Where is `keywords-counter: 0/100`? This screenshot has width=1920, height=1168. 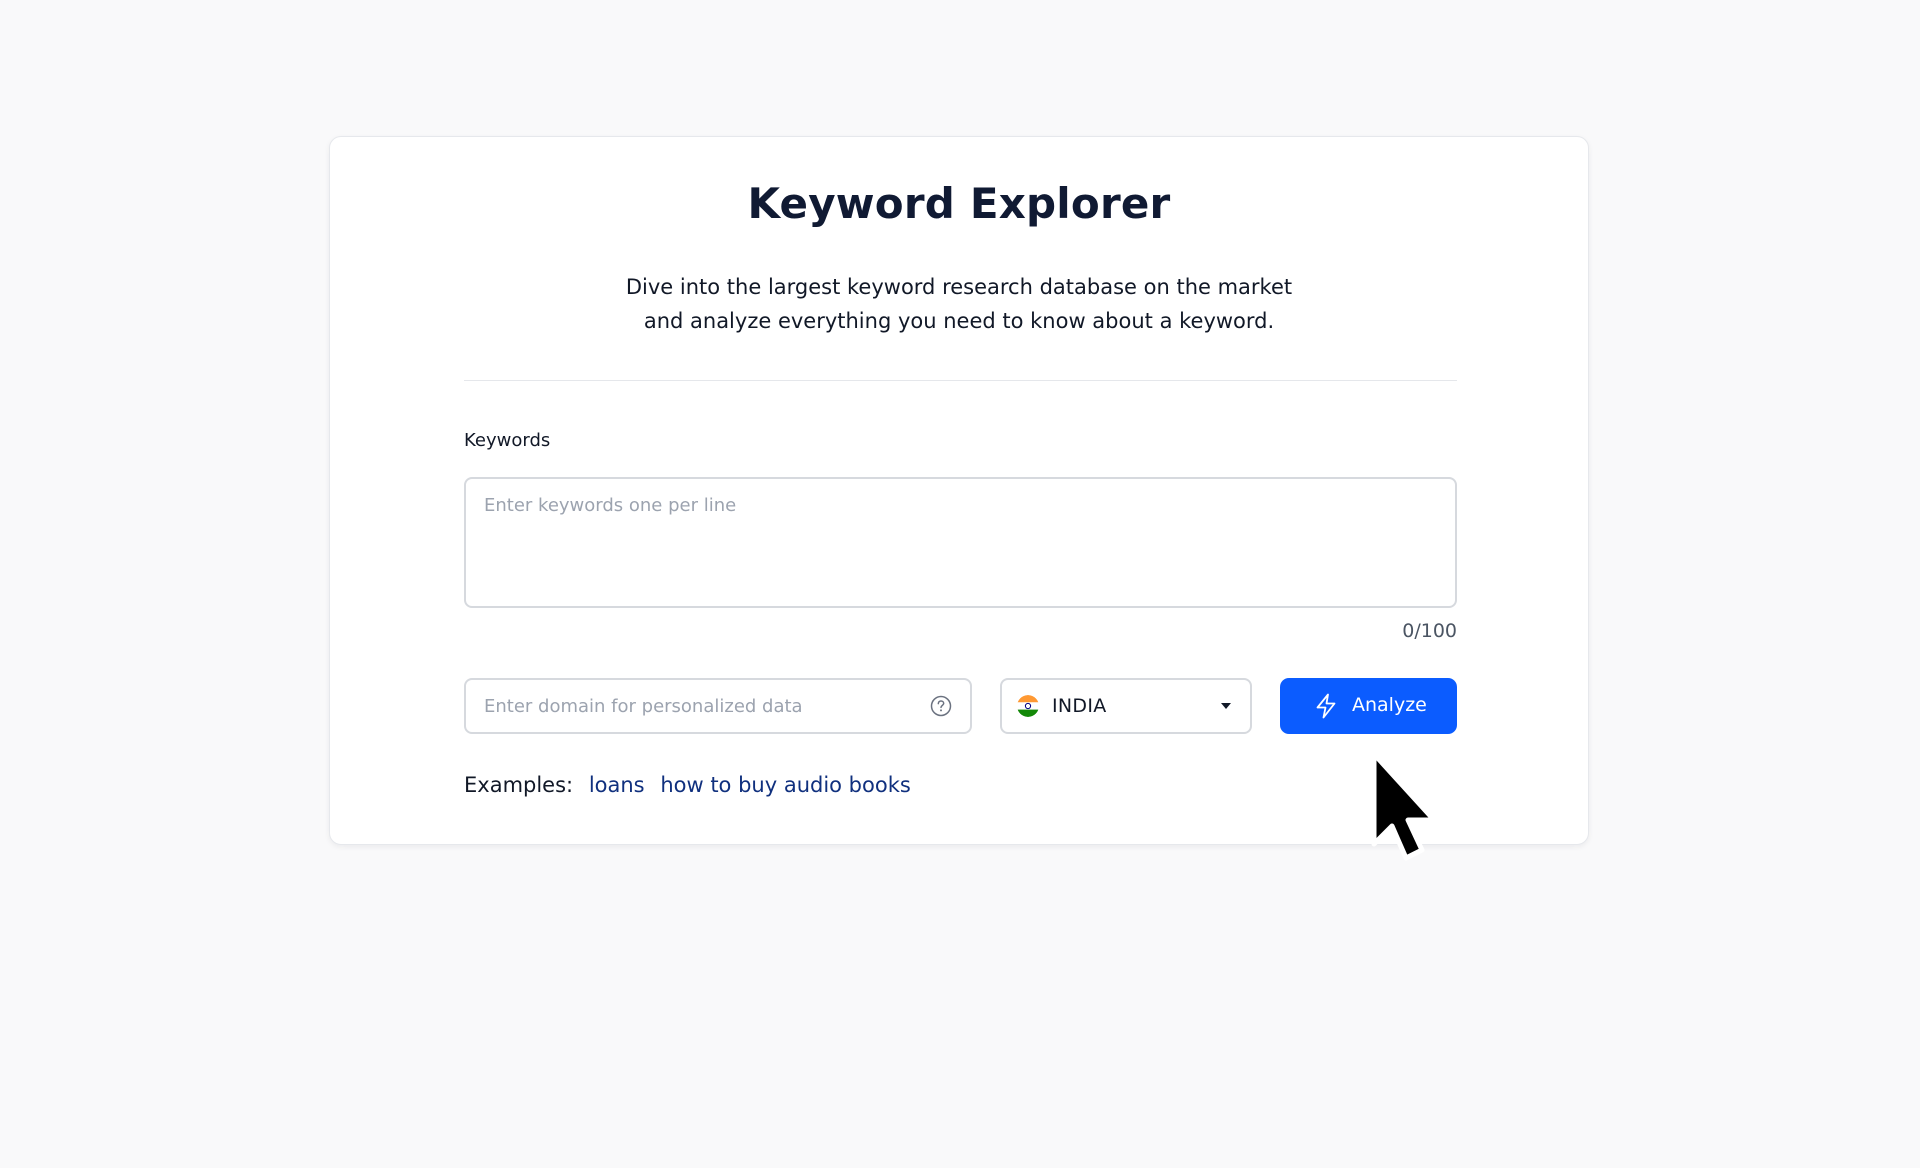
keywords-counter: 0/100 is located at coordinates (1429, 631).